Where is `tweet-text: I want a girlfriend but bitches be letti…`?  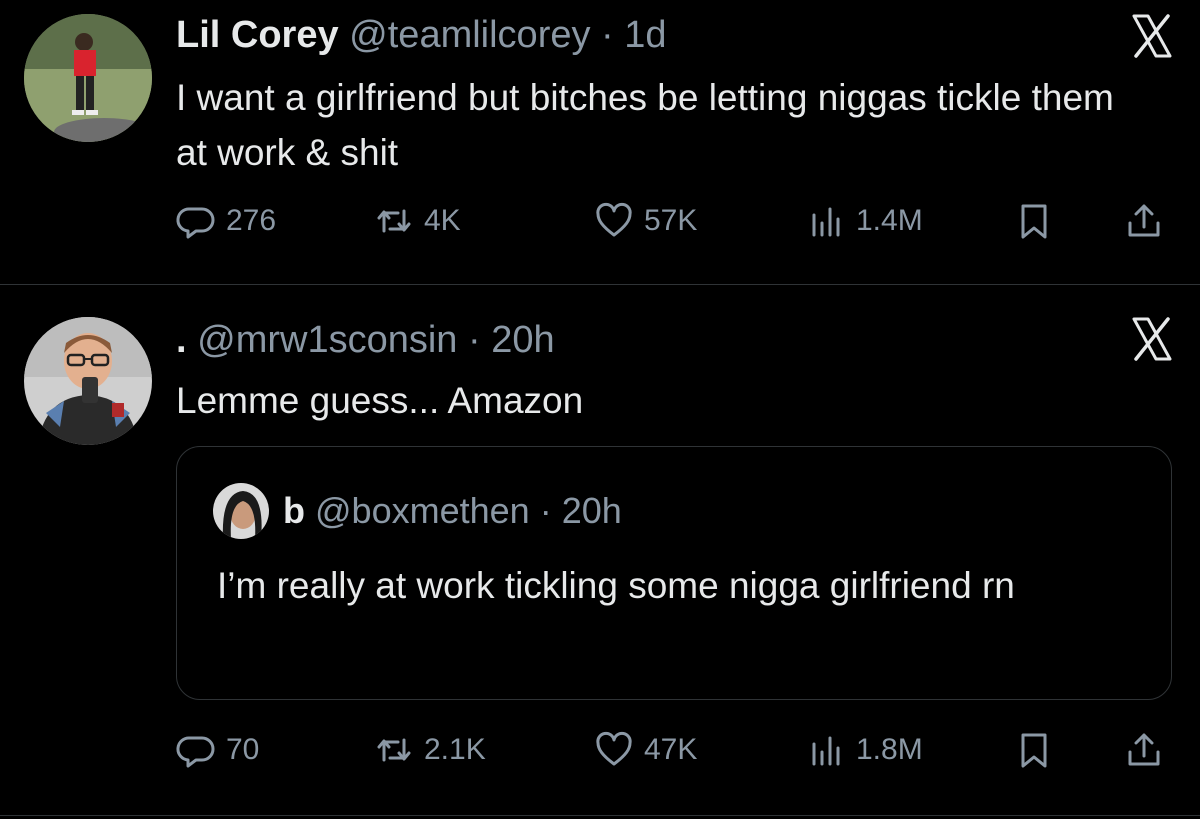 tweet-text: I want a girlfriend but bitches be letti… is located at coordinates (645, 125).